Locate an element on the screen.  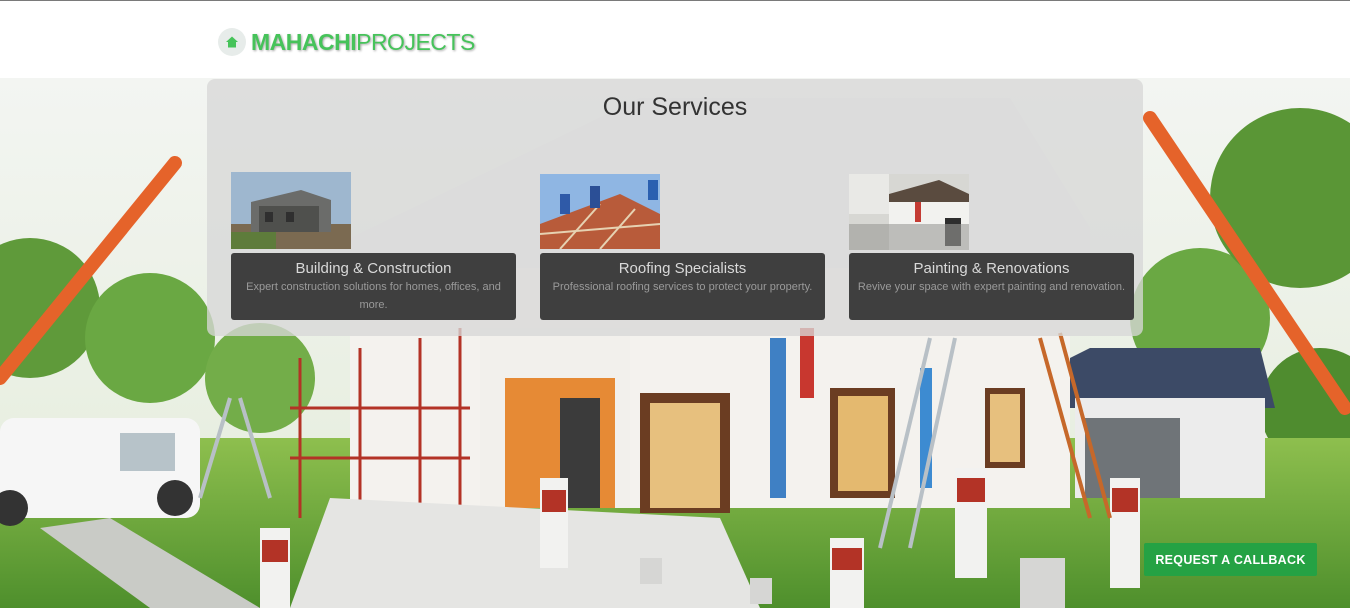
service-card-title: Painting & Renovations is located at coordinates (991, 268).